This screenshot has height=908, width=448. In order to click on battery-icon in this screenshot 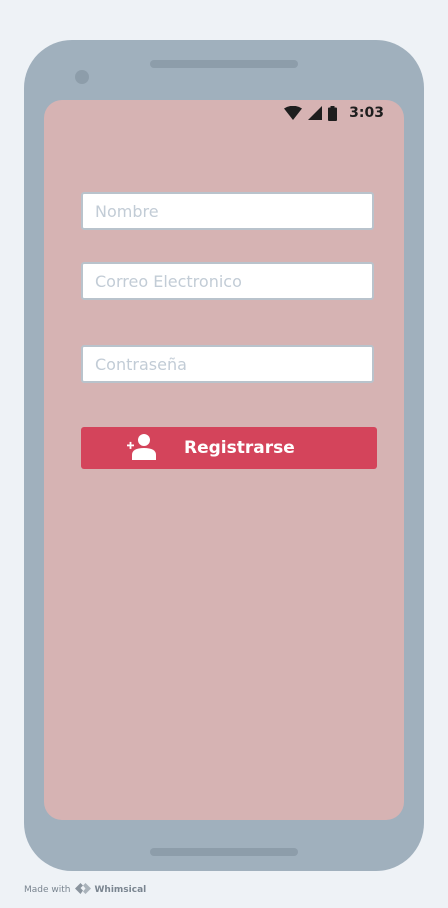, I will do `click(333, 113)`.